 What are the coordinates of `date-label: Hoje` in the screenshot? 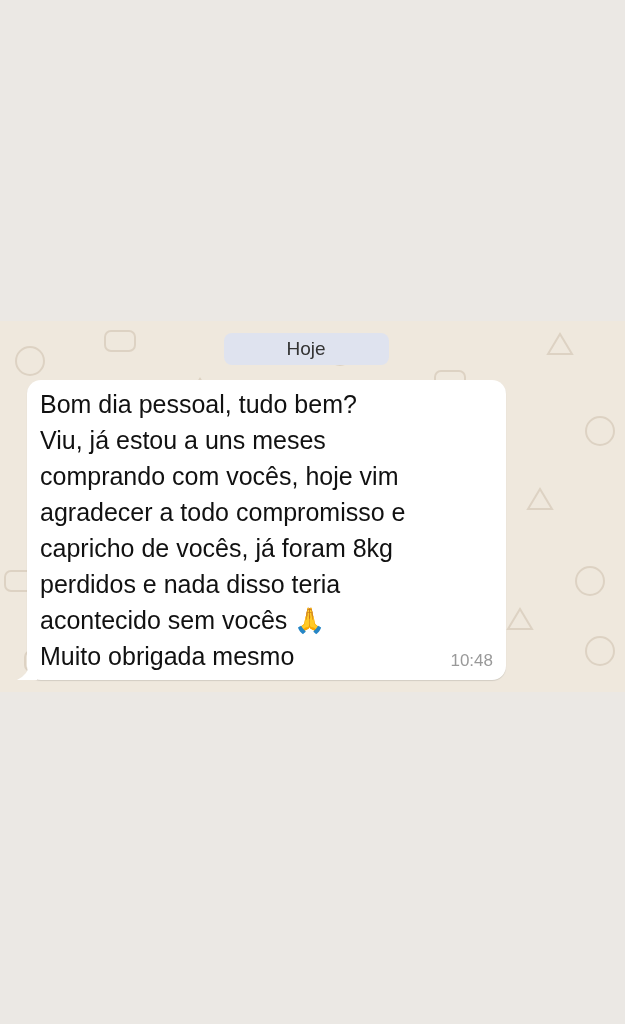 It's located at (306, 349).